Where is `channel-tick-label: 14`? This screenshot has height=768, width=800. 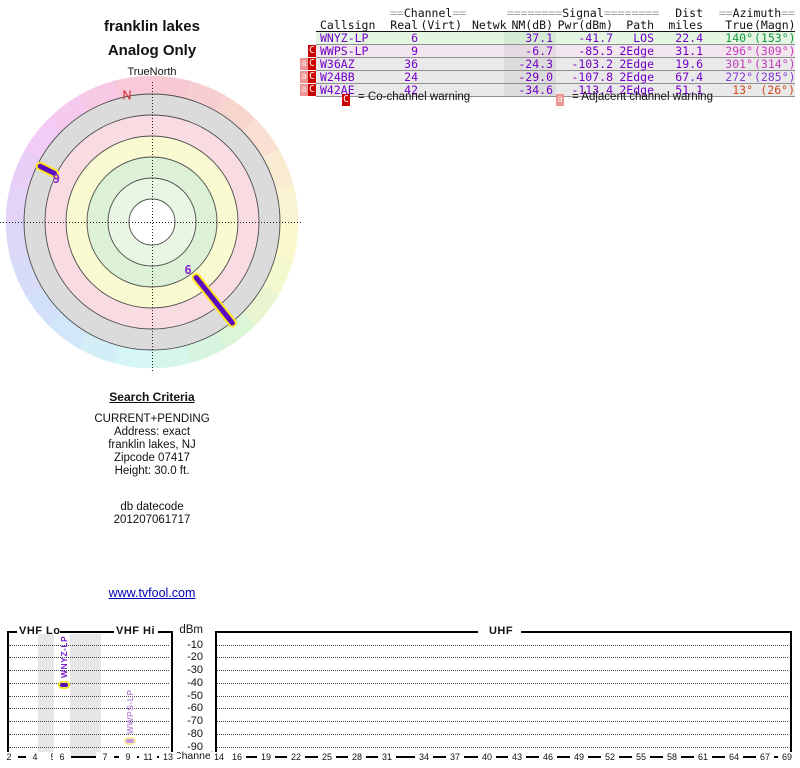
channel-tick-label: 14 is located at coordinates (219, 757).